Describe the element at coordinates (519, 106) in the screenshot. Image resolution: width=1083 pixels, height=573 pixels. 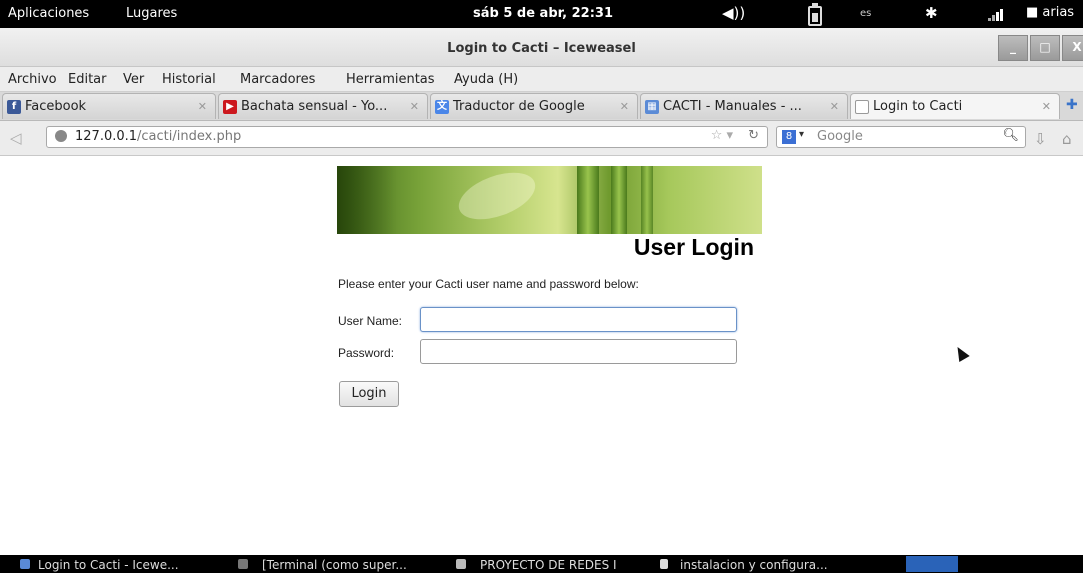
I see `tab-label: Traductor de Google` at that location.